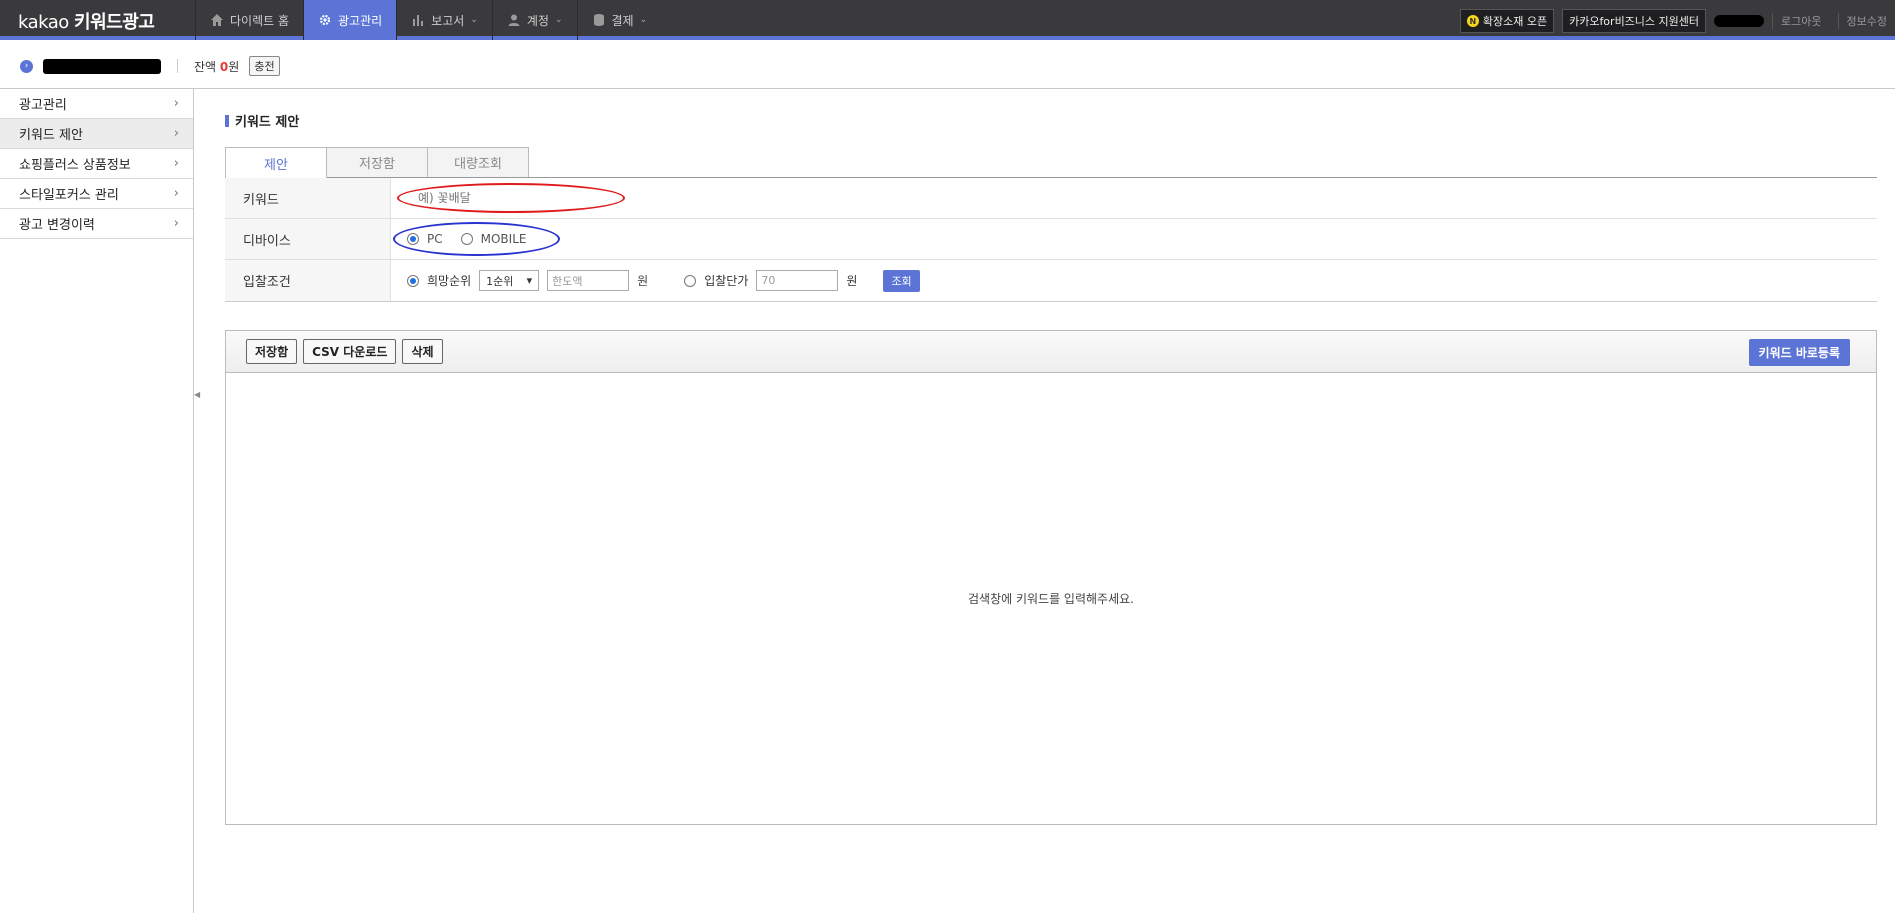  What do you see at coordinates (598, 20) in the screenshot?
I see `database-icon` at bounding box center [598, 20].